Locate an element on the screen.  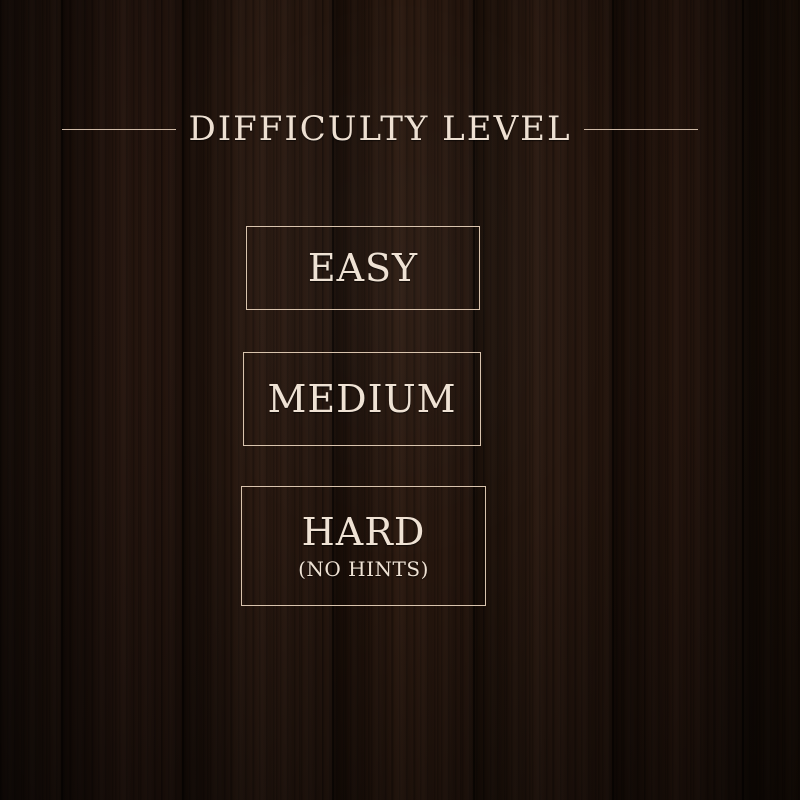
medium-button-label: MEDIUM is located at coordinates (362, 399).